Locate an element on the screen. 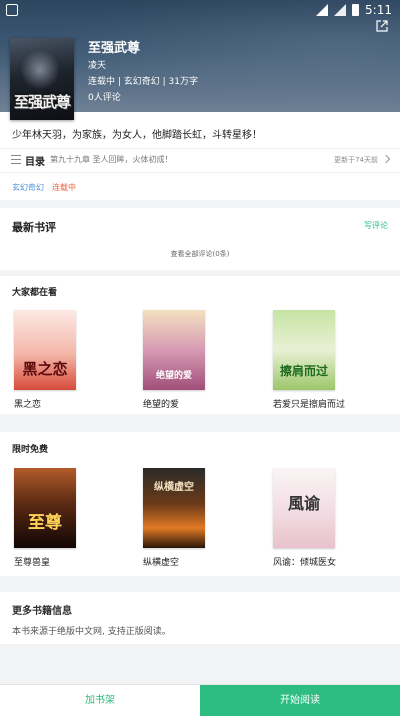 The height and width of the screenshot is (716, 400). popular-book-item: 黑之恋 黑之恋 is located at coordinates (51, 360).